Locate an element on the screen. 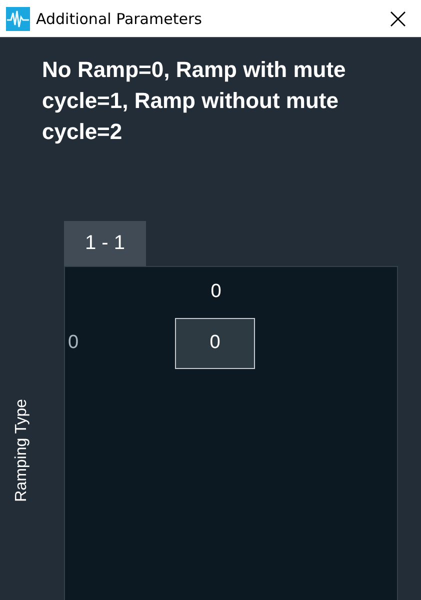 This screenshot has width=421, height=600. column-header: 0 is located at coordinates (216, 292).